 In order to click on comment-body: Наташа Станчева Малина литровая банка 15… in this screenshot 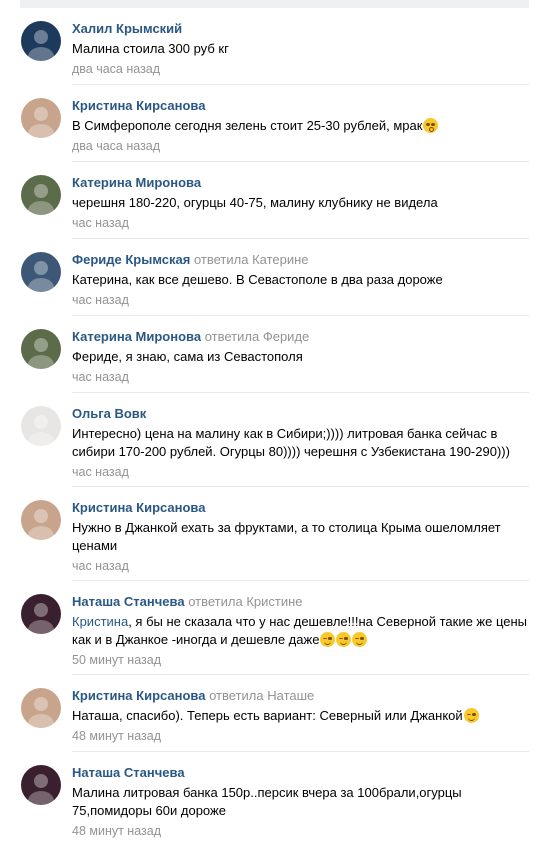, I will do `click(300, 802)`.